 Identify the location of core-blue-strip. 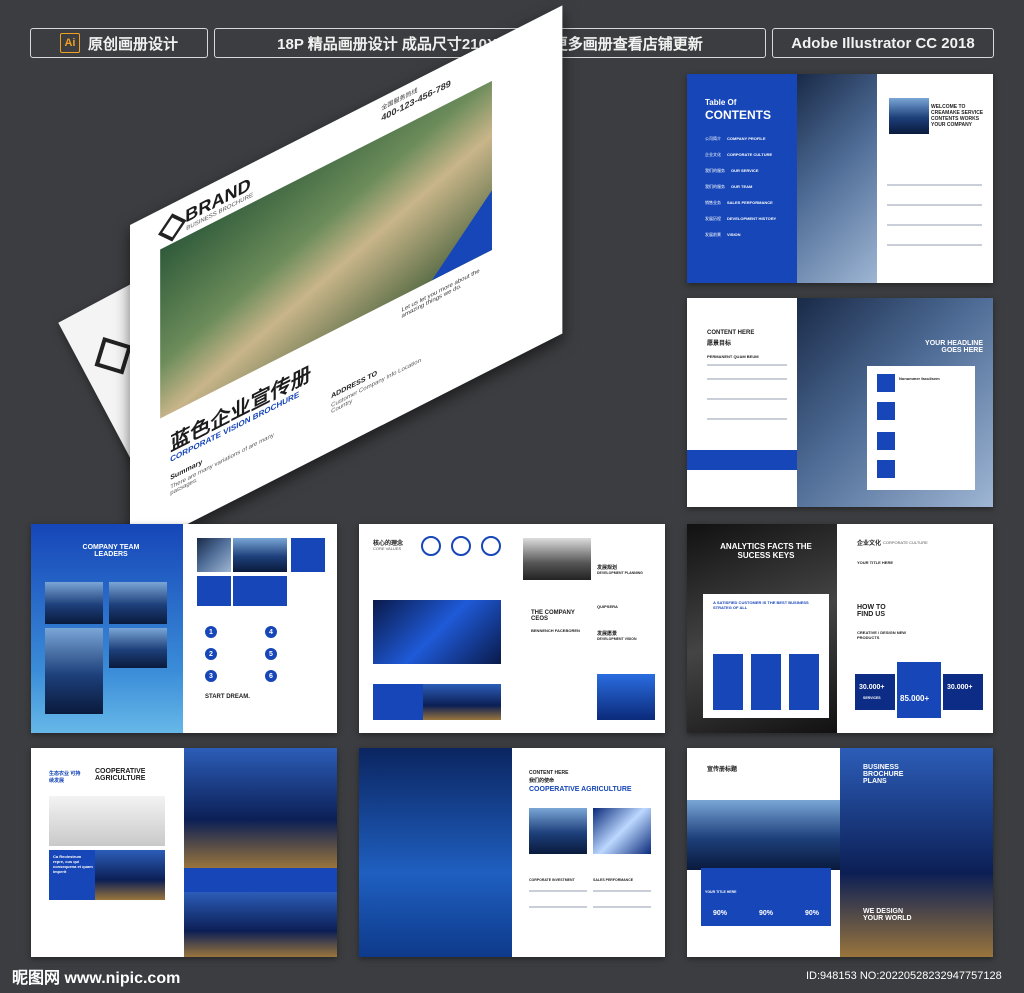
(398, 702).